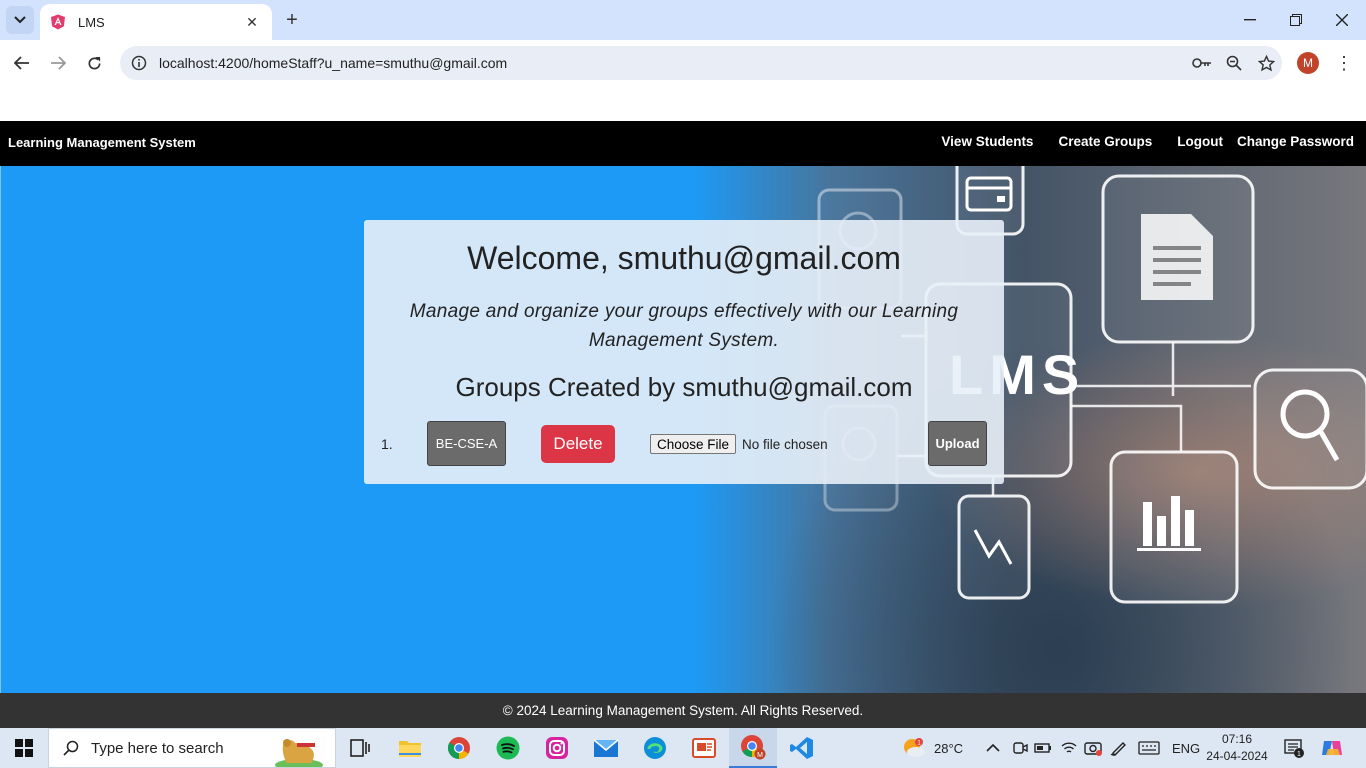 The width and height of the screenshot is (1366, 768). I want to click on tray-battery-icon, so click(1043, 748).